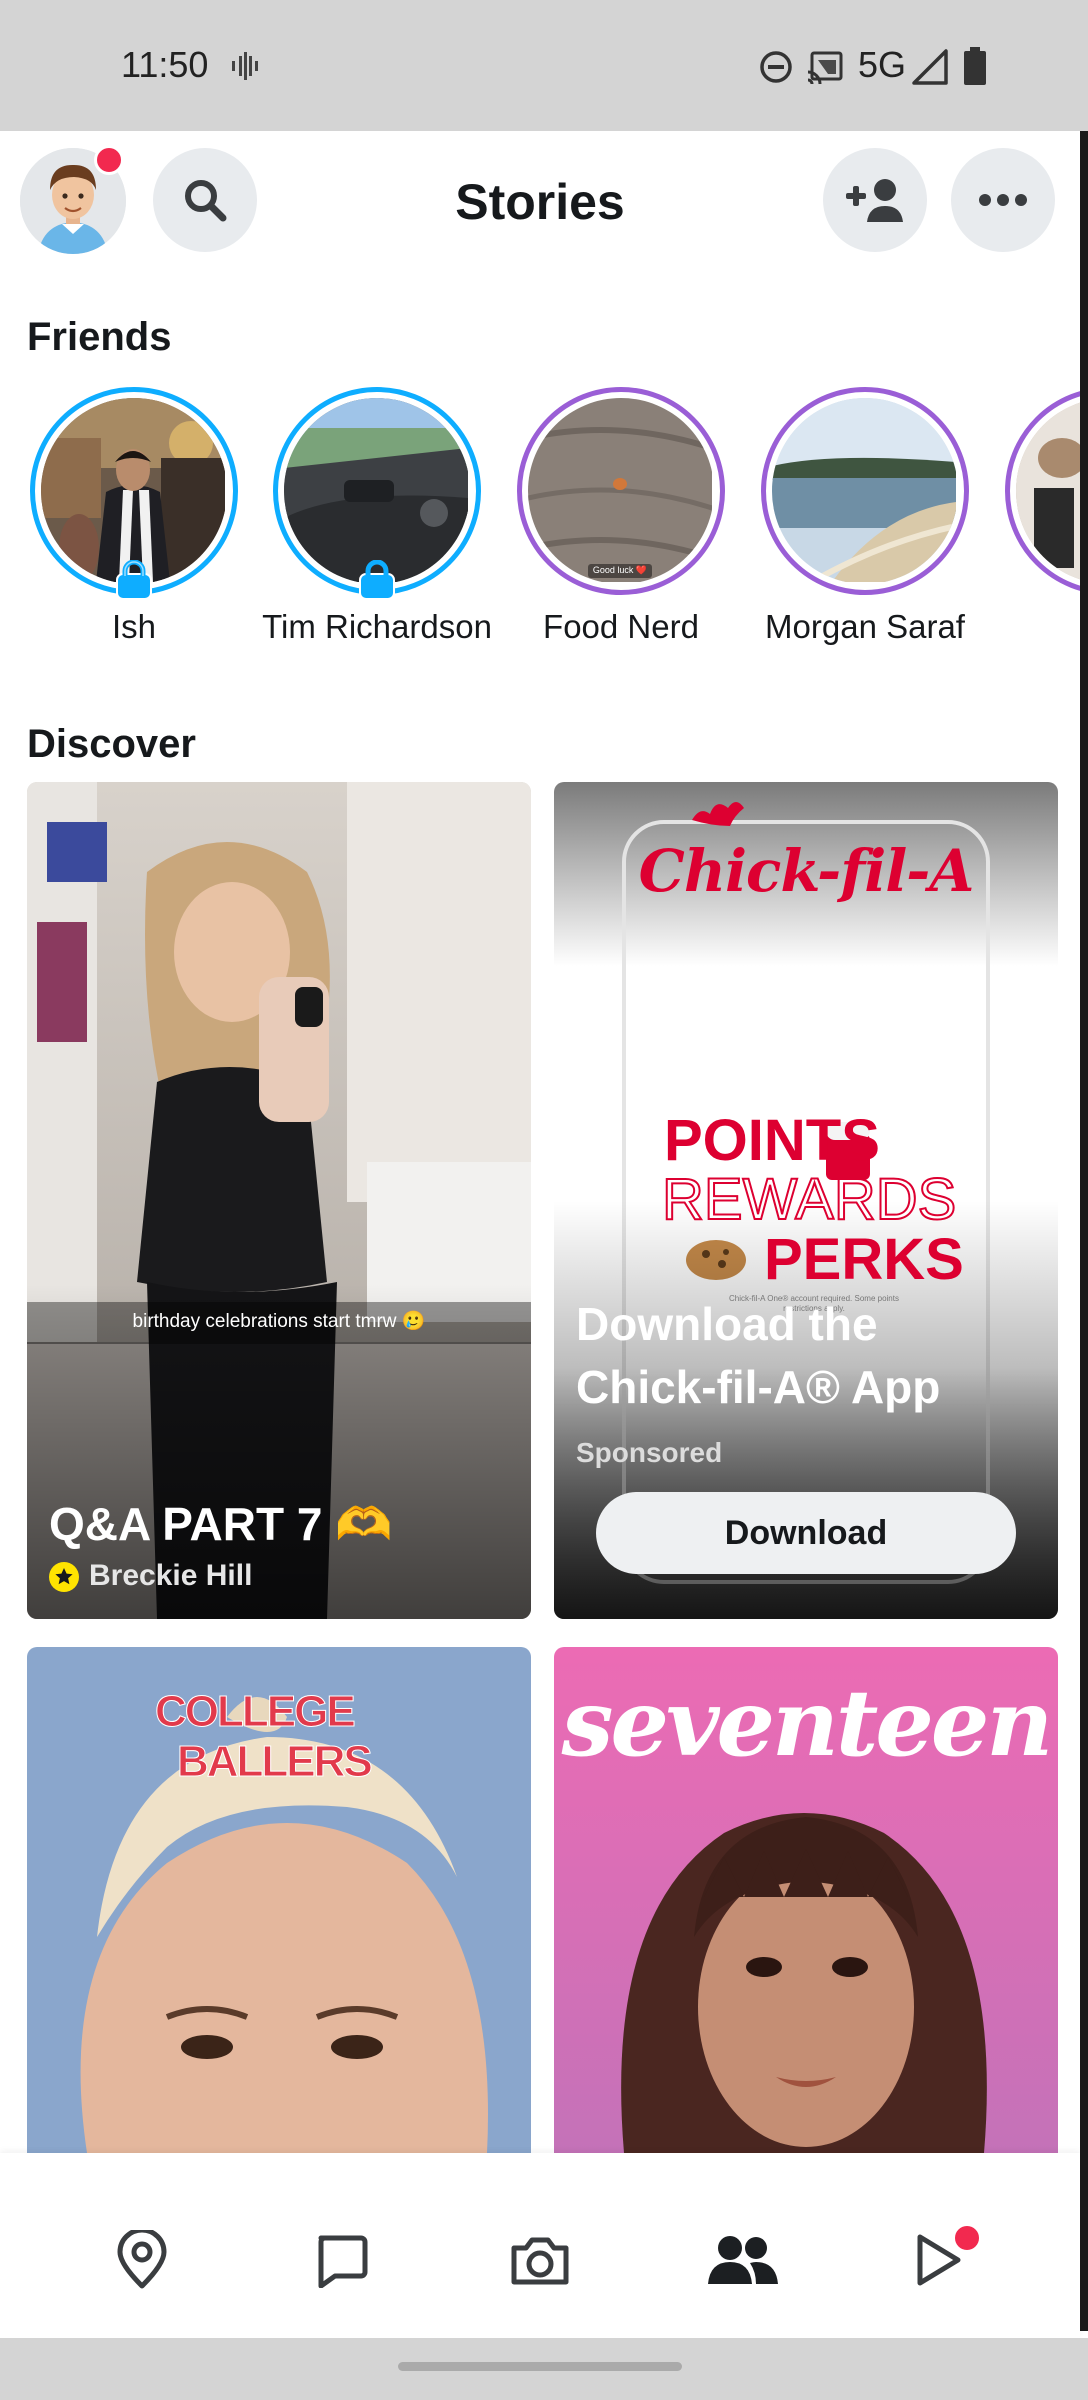 This screenshot has height=2400, width=1088. I want to click on brand-logo: Chick-fil-A, so click(806, 871).